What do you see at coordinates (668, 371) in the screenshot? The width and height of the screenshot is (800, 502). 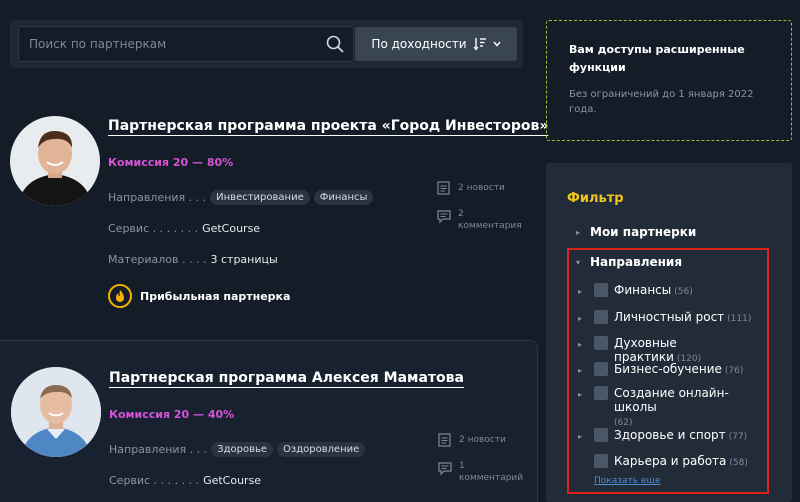 I see `highlight-frame` at bounding box center [668, 371].